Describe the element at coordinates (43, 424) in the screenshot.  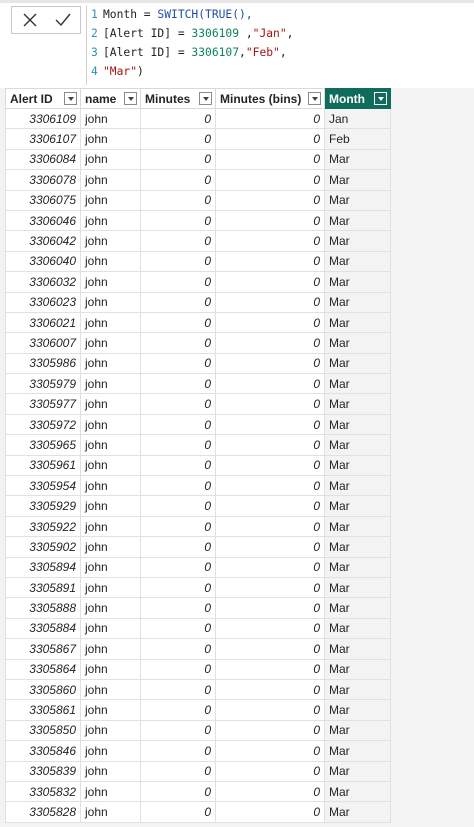
I see `cell-id: 3305972` at that location.